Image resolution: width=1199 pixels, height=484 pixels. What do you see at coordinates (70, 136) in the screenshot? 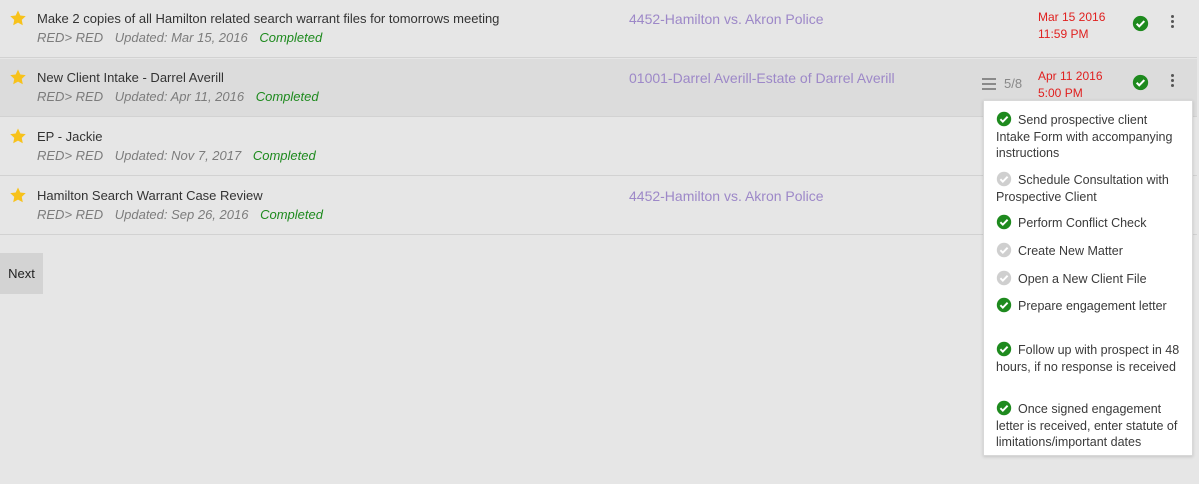
I see `task-title: EP - Jackie` at bounding box center [70, 136].